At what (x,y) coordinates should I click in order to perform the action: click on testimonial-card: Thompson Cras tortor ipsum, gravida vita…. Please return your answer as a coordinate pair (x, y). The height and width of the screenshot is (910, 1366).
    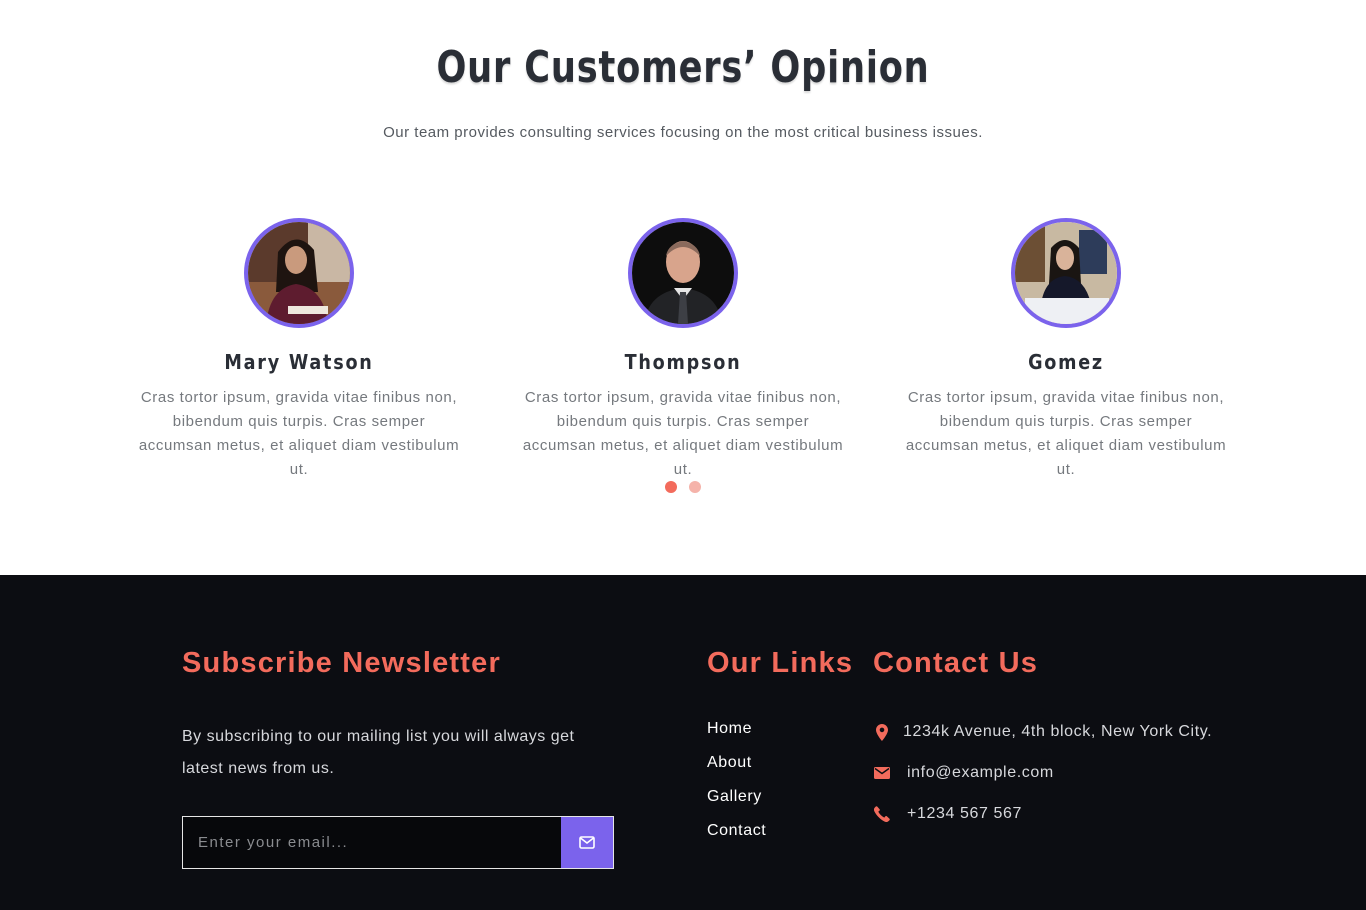
    Looking at the image, I should click on (683, 350).